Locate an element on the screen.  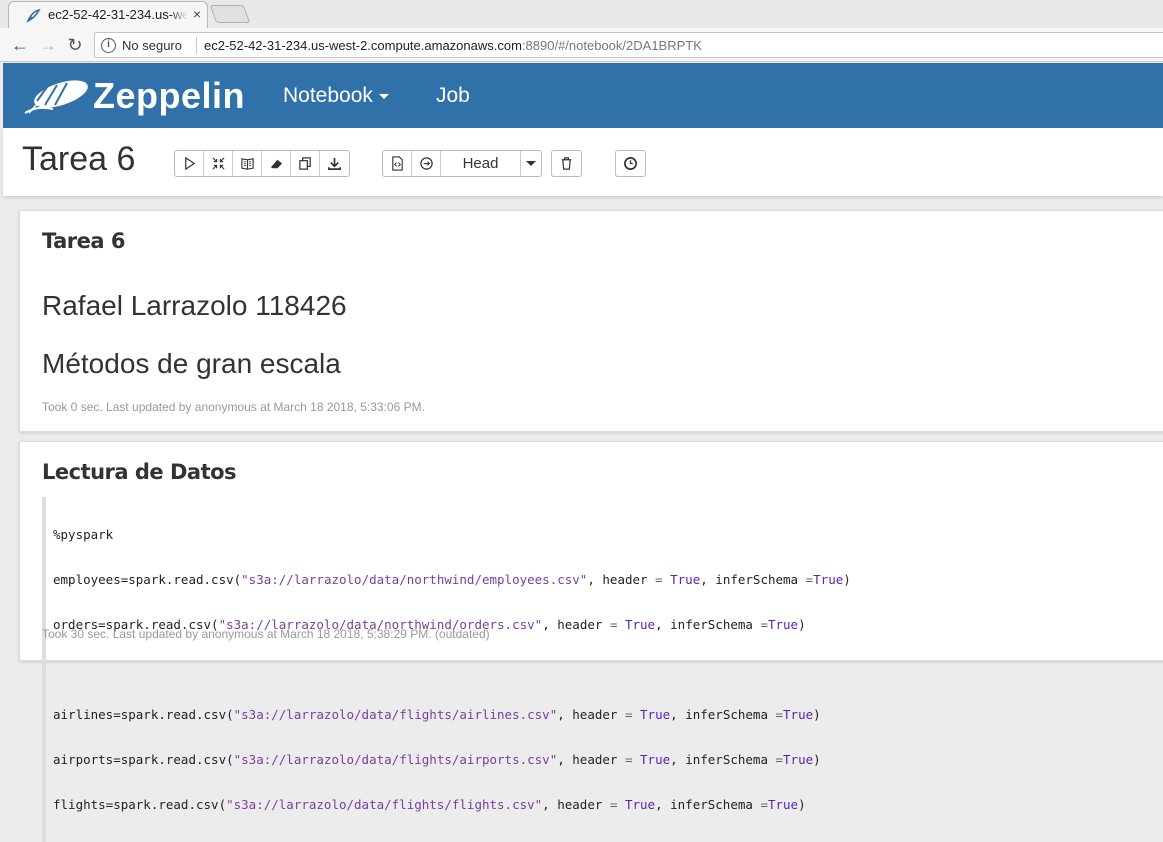
head-button: Head is located at coordinates (481, 163).